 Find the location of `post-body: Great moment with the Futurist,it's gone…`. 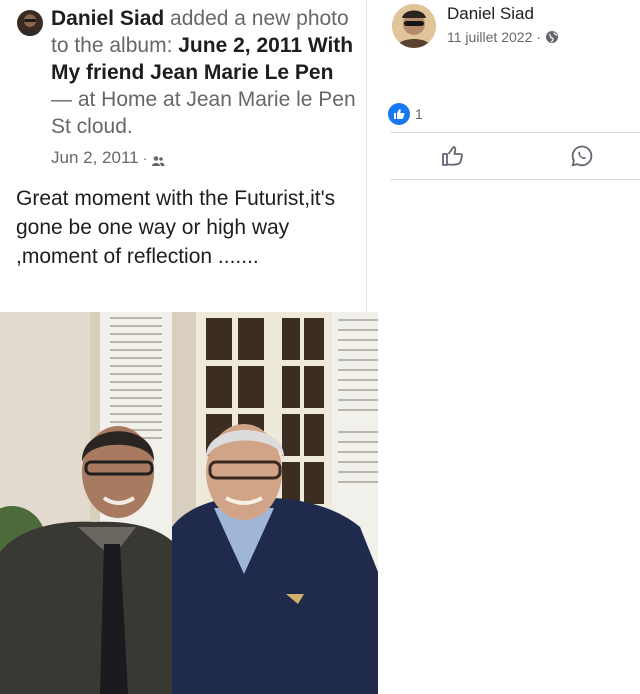

post-body: Great moment with the Futurist,it's gone… is located at coordinates (176, 227).